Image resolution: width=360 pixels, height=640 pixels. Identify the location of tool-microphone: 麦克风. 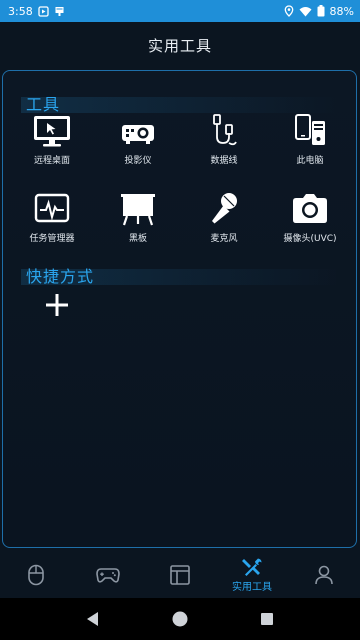
(224, 228).